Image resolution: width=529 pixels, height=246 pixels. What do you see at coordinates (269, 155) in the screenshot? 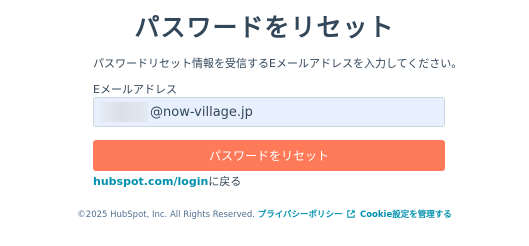
I see `reset-password-button: パスワードをリセット` at bounding box center [269, 155].